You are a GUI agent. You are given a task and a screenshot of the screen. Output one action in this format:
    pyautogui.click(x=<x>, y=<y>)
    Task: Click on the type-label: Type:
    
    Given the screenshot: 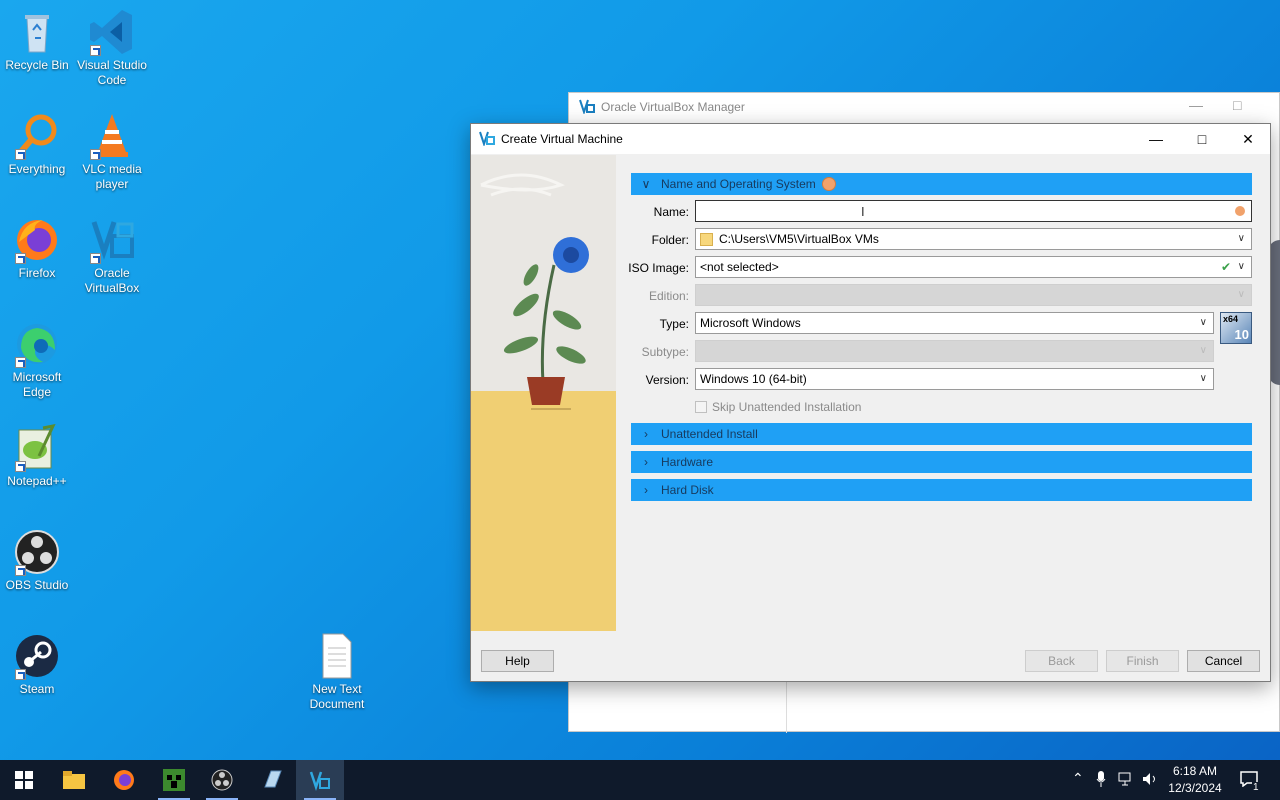 What is the action you would take?
    pyautogui.click(x=674, y=324)
    